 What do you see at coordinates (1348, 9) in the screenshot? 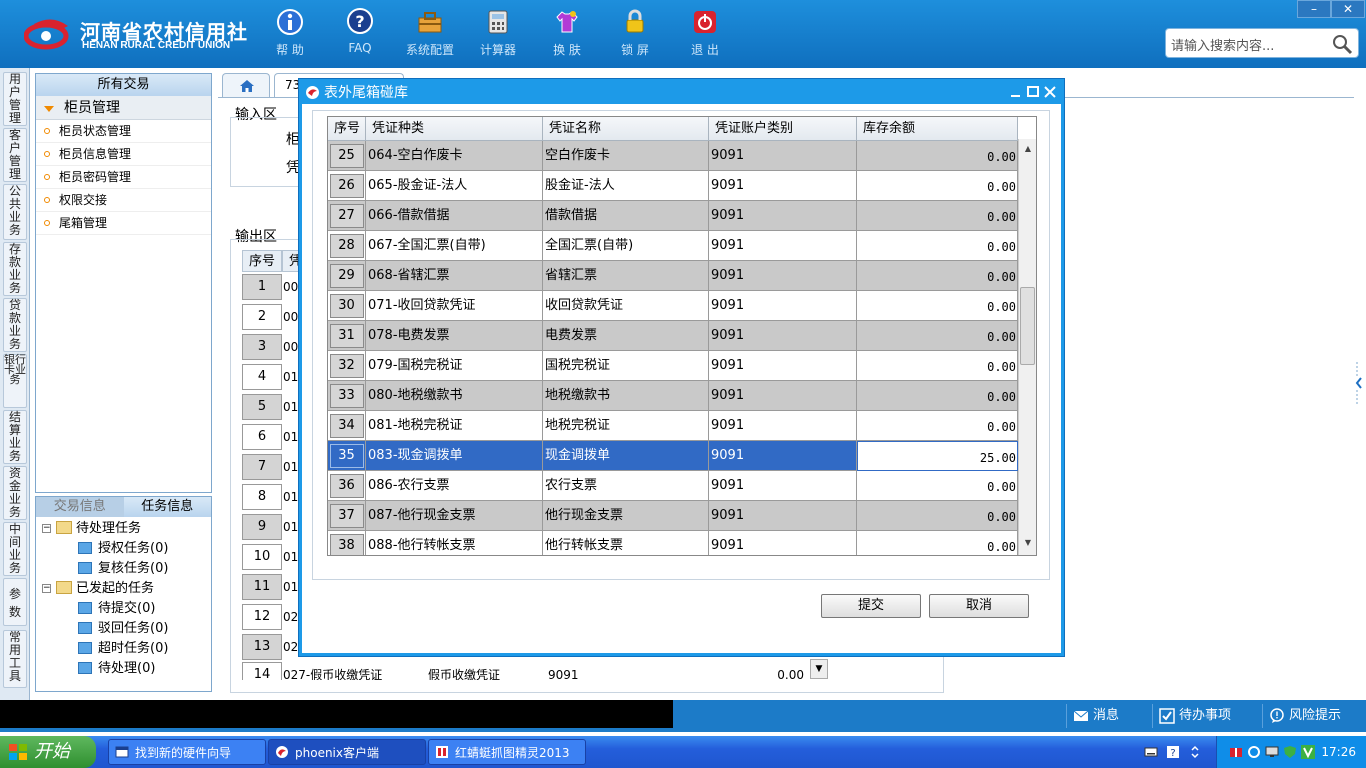
I see `close-button: ✕` at bounding box center [1348, 9].